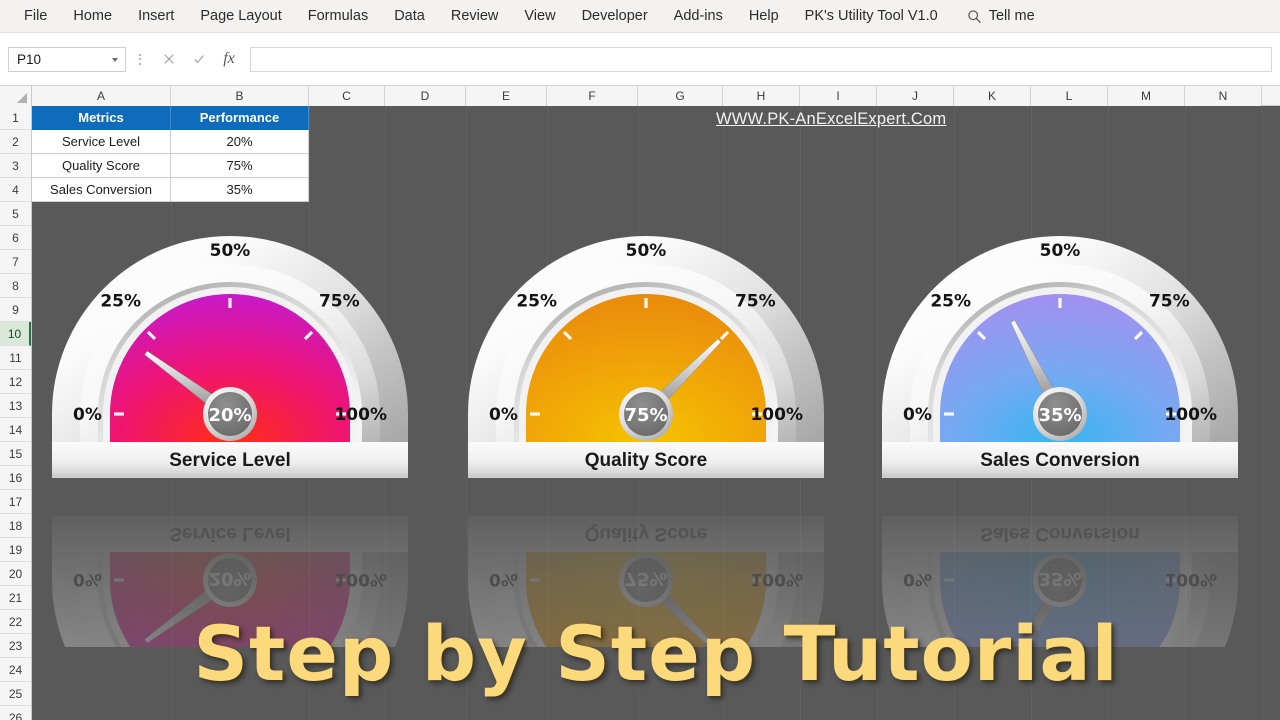 Image resolution: width=1280 pixels, height=720 pixels. What do you see at coordinates (15, 550) in the screenshot?
I see `row-header-19: 19` at bounding box center [15, 550].